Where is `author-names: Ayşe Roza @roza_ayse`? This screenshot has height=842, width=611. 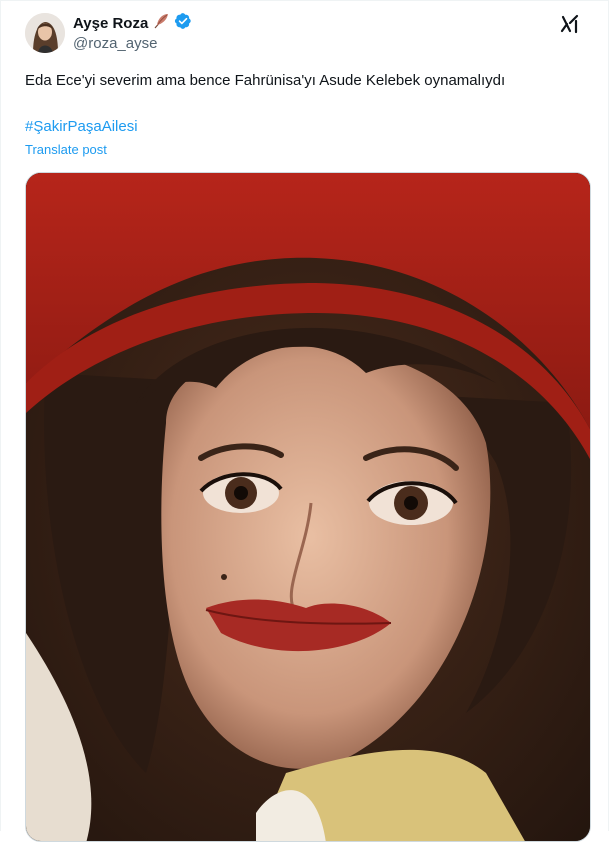
author-names: Ayşe Roza @roza_ayse is located at coordinates (132, 32).